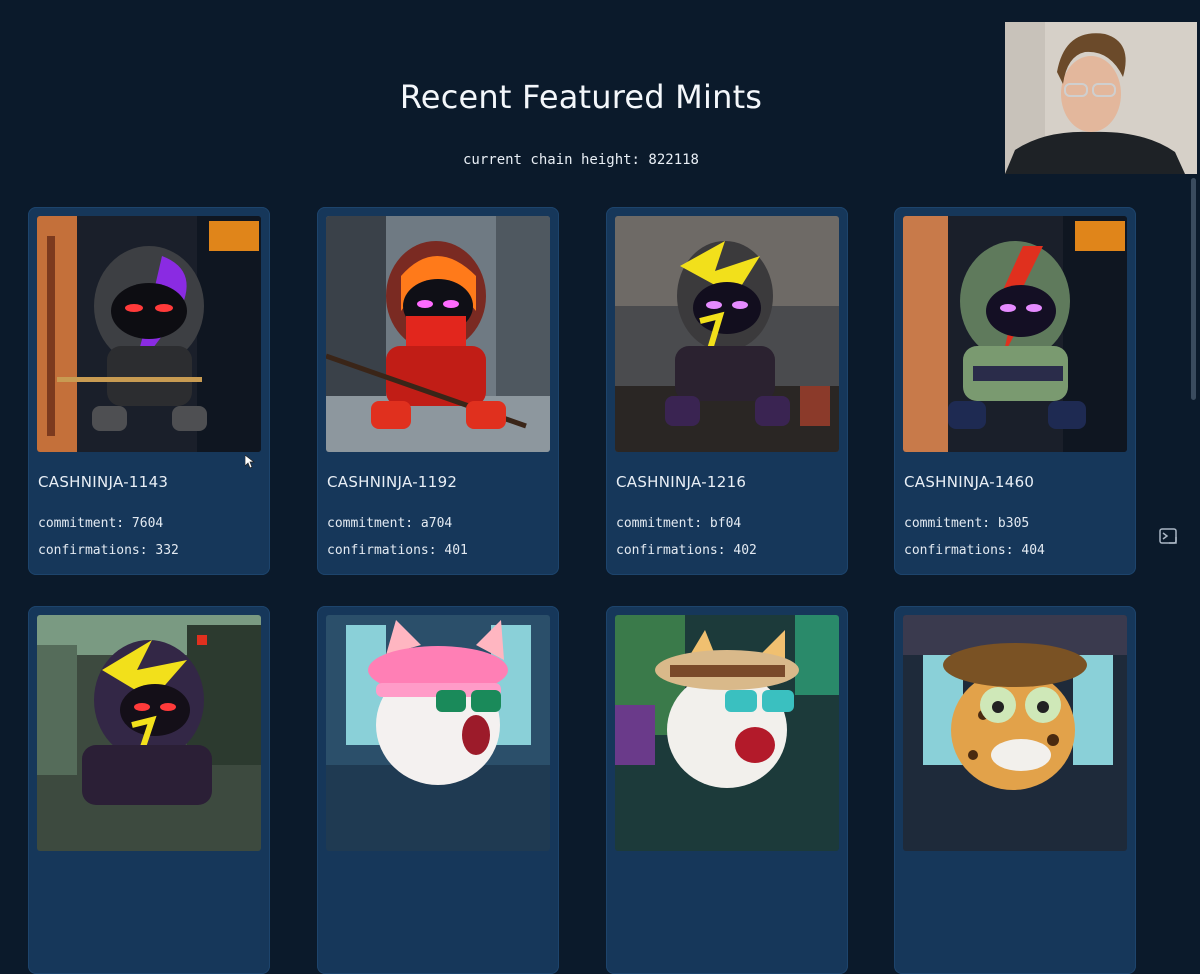 Image resolution: width=1200 pixels, height=974 pixels. Describe the element at coordinates (580, 160) in the screenshot. I see `chain-height-label: current chain height: 822118` at that location.